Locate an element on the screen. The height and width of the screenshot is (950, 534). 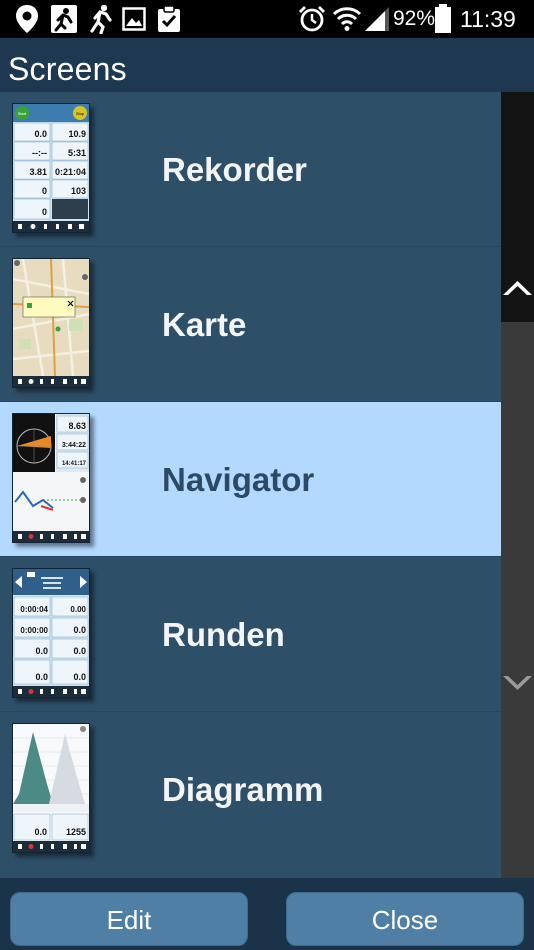
alarm-icon is located at coordinates (312, 19).